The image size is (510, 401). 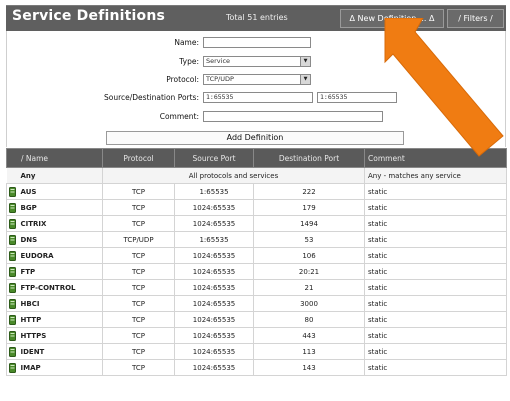 What do you see at coordinates (61, 191) in the screenshot?
I see `service-name: AUS` at bounding box center [61, 191].